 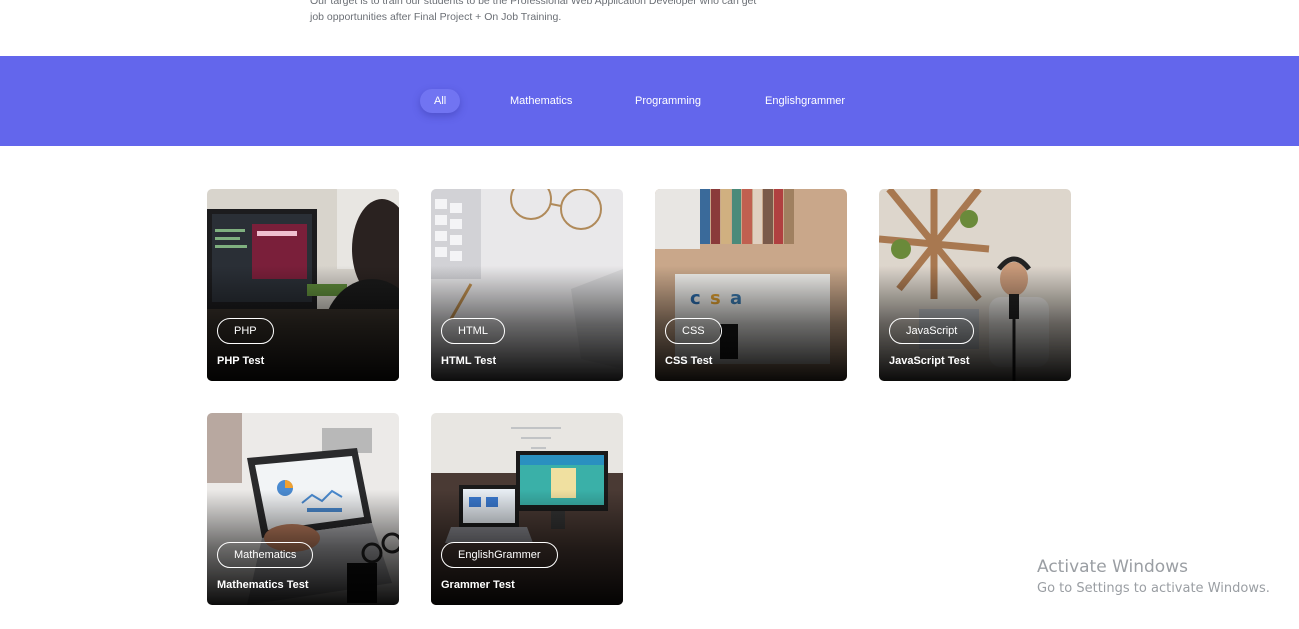 I want to click on card-title: HTML Test, so click(x=468, y=361).